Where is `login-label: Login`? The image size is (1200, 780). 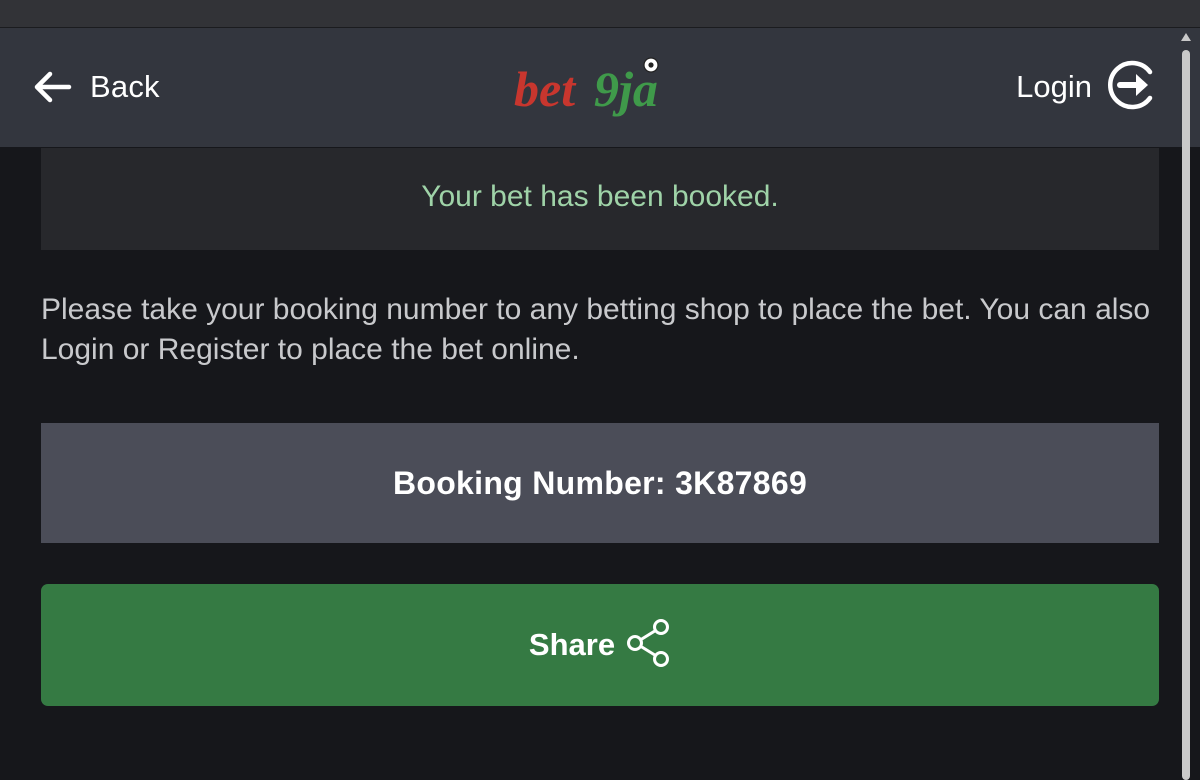
login-label: Login is located at coordinates (1054, 86).